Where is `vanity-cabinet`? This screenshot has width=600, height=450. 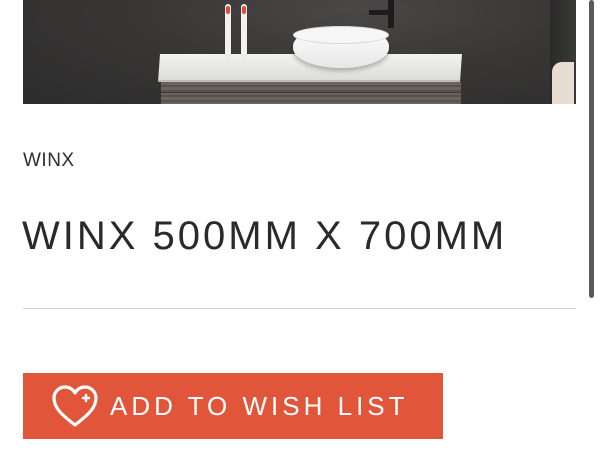
vanity-cabinet is located at coordinates (311, 93).